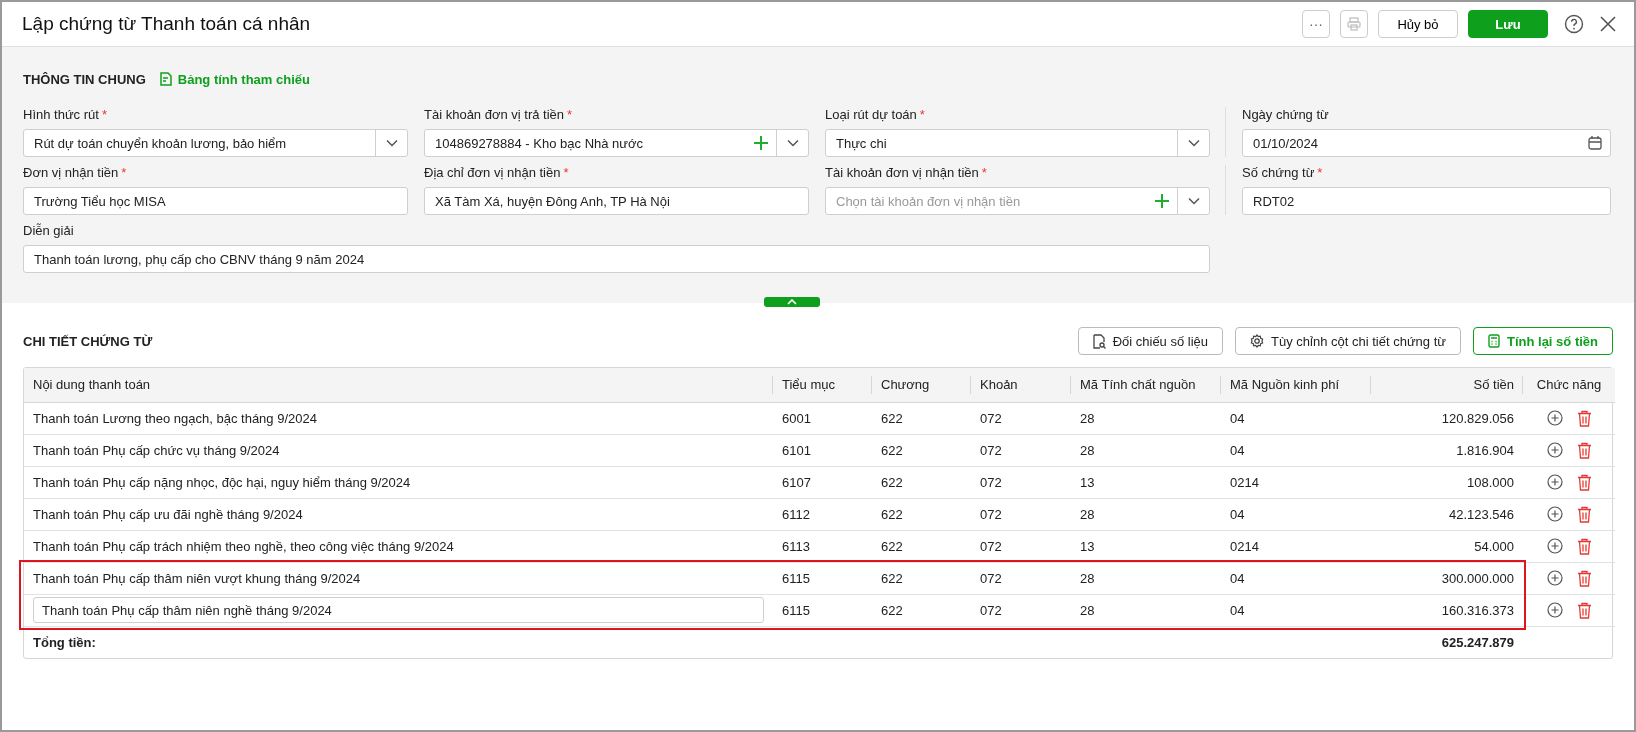  What do you see at coordinates (1447, 578) in the screenshot?
I see `table-cell: 300.000.000` at bounding box center [1447, 578].